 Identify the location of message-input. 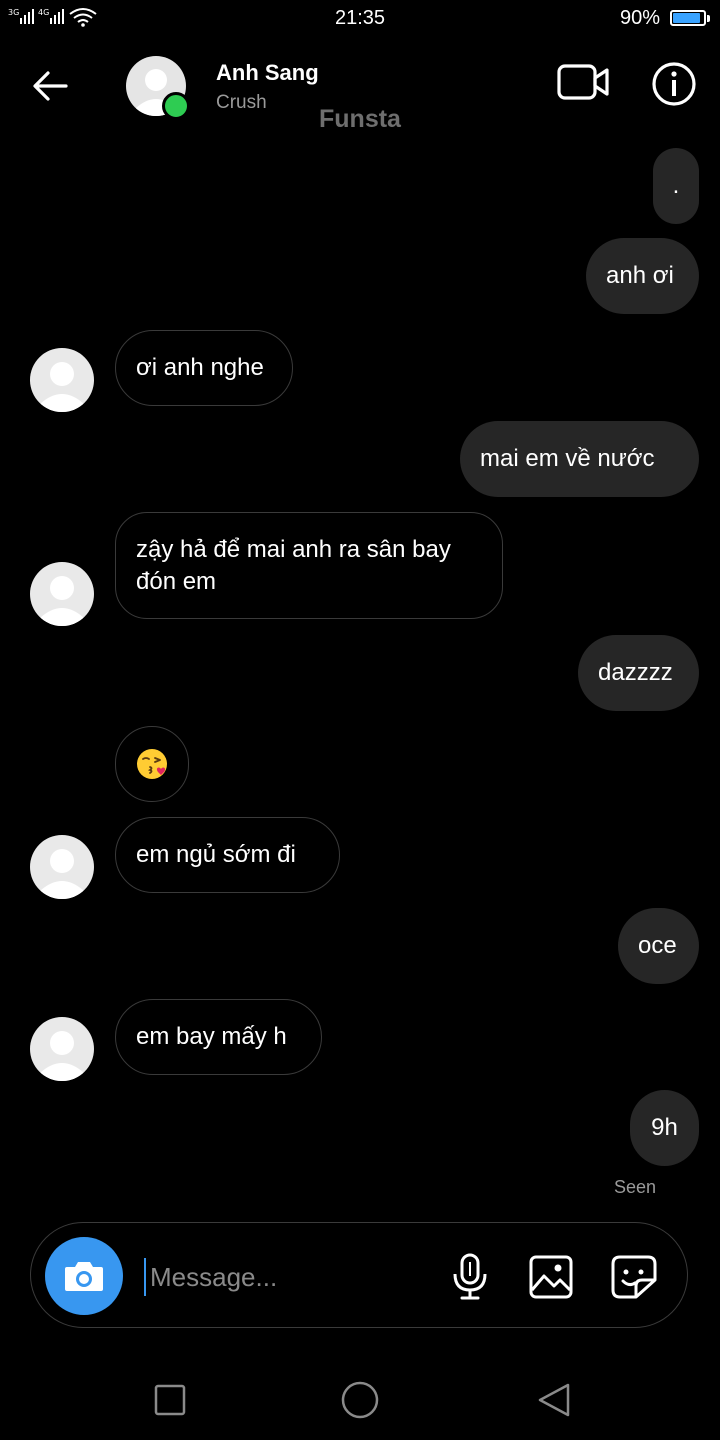
(287, 1277).